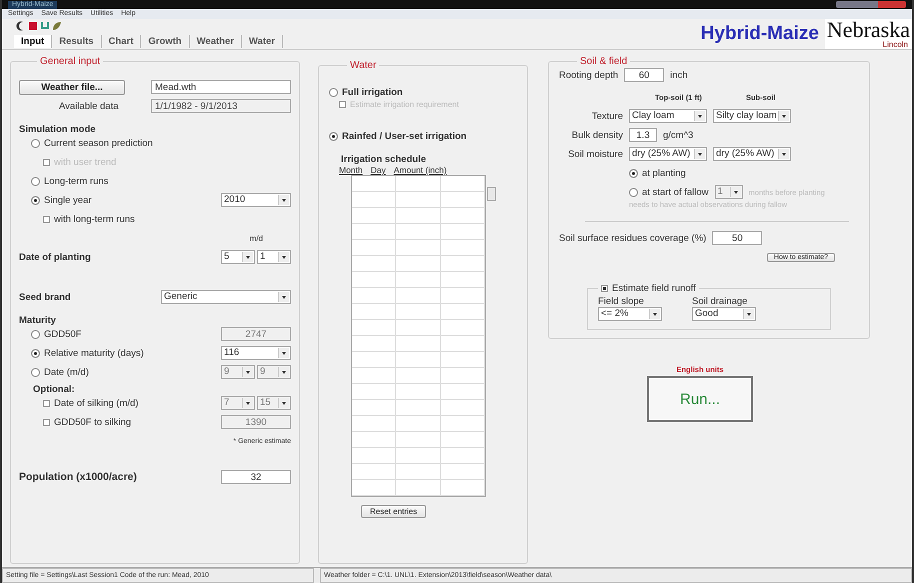  I want to click on schedule-grid, so click(418, 336).